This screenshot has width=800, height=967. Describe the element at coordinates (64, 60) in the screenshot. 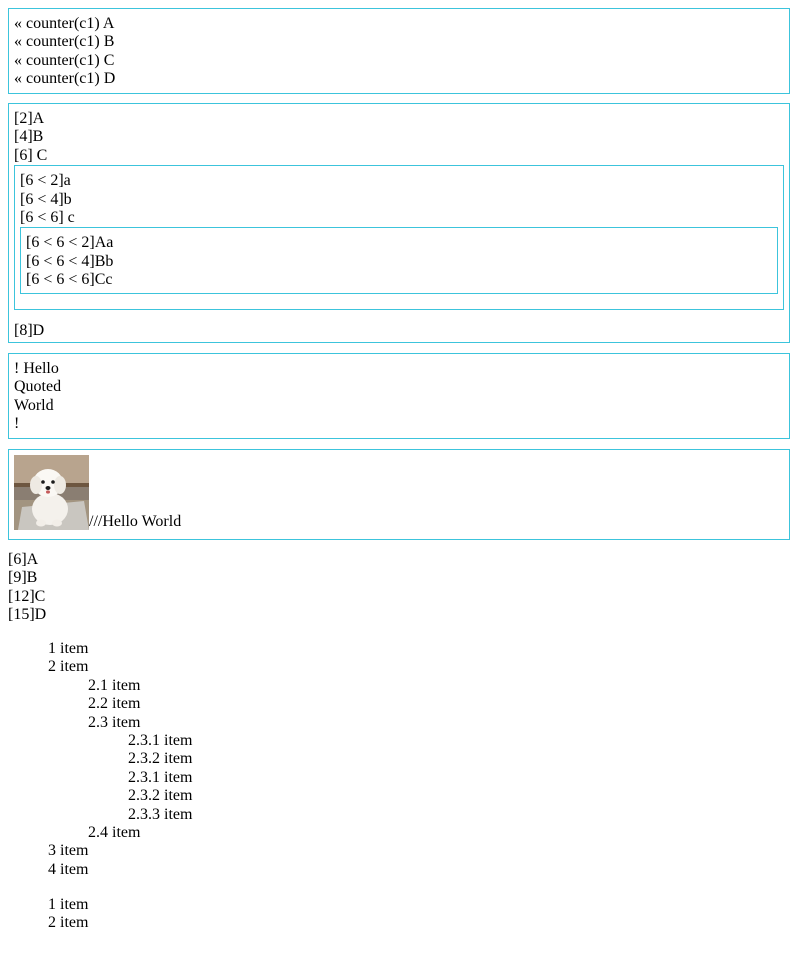

I see `counter-line: « counter(c1) C` at that location.